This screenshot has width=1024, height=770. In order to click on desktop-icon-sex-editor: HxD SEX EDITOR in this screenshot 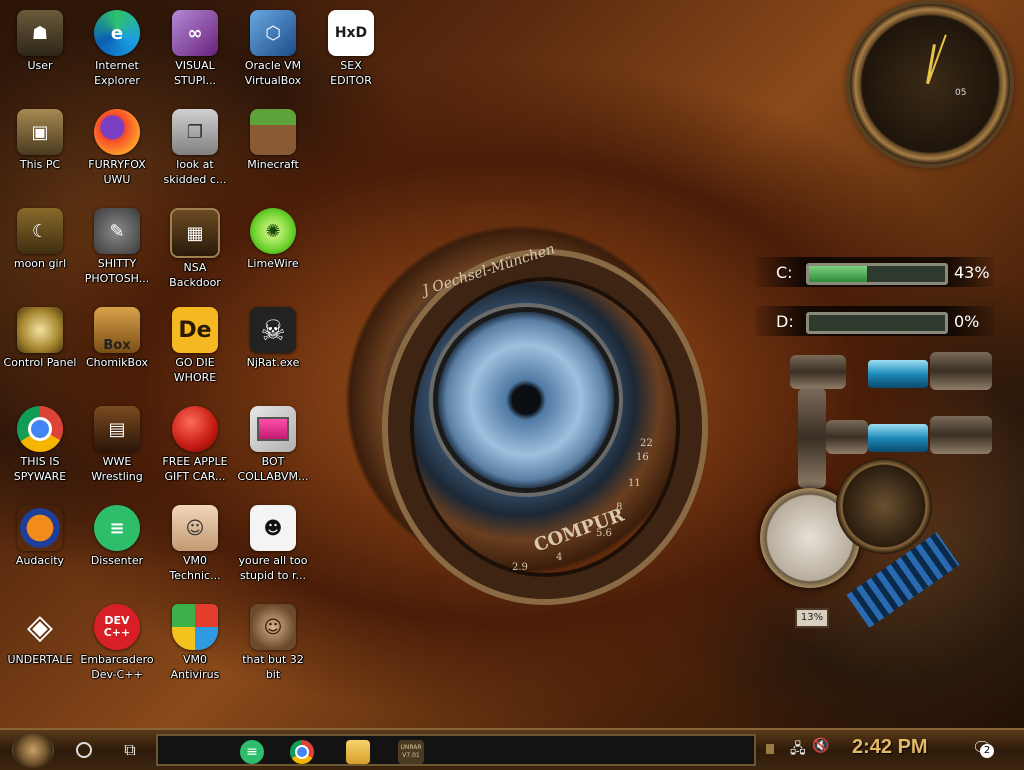, I will do `click(351, 47)`.